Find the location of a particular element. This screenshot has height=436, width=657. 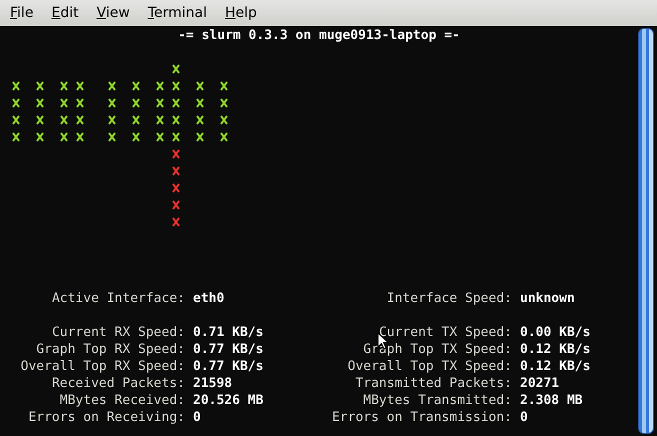

stat-label: Received Packets: is located at coordinates (117, 383).